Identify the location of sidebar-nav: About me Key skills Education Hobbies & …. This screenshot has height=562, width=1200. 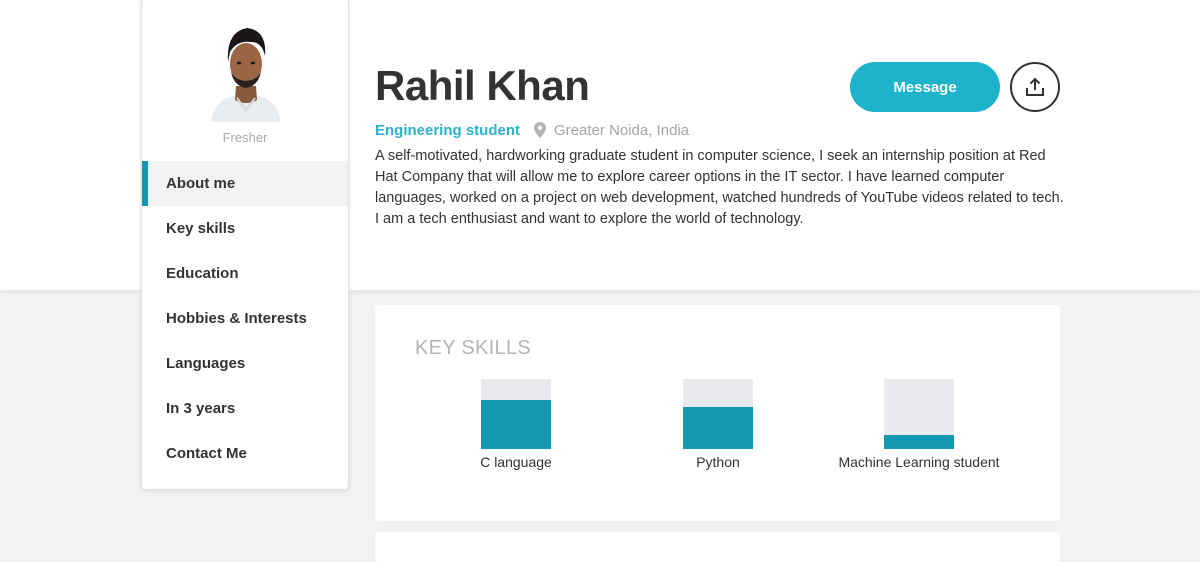
(245, 318).